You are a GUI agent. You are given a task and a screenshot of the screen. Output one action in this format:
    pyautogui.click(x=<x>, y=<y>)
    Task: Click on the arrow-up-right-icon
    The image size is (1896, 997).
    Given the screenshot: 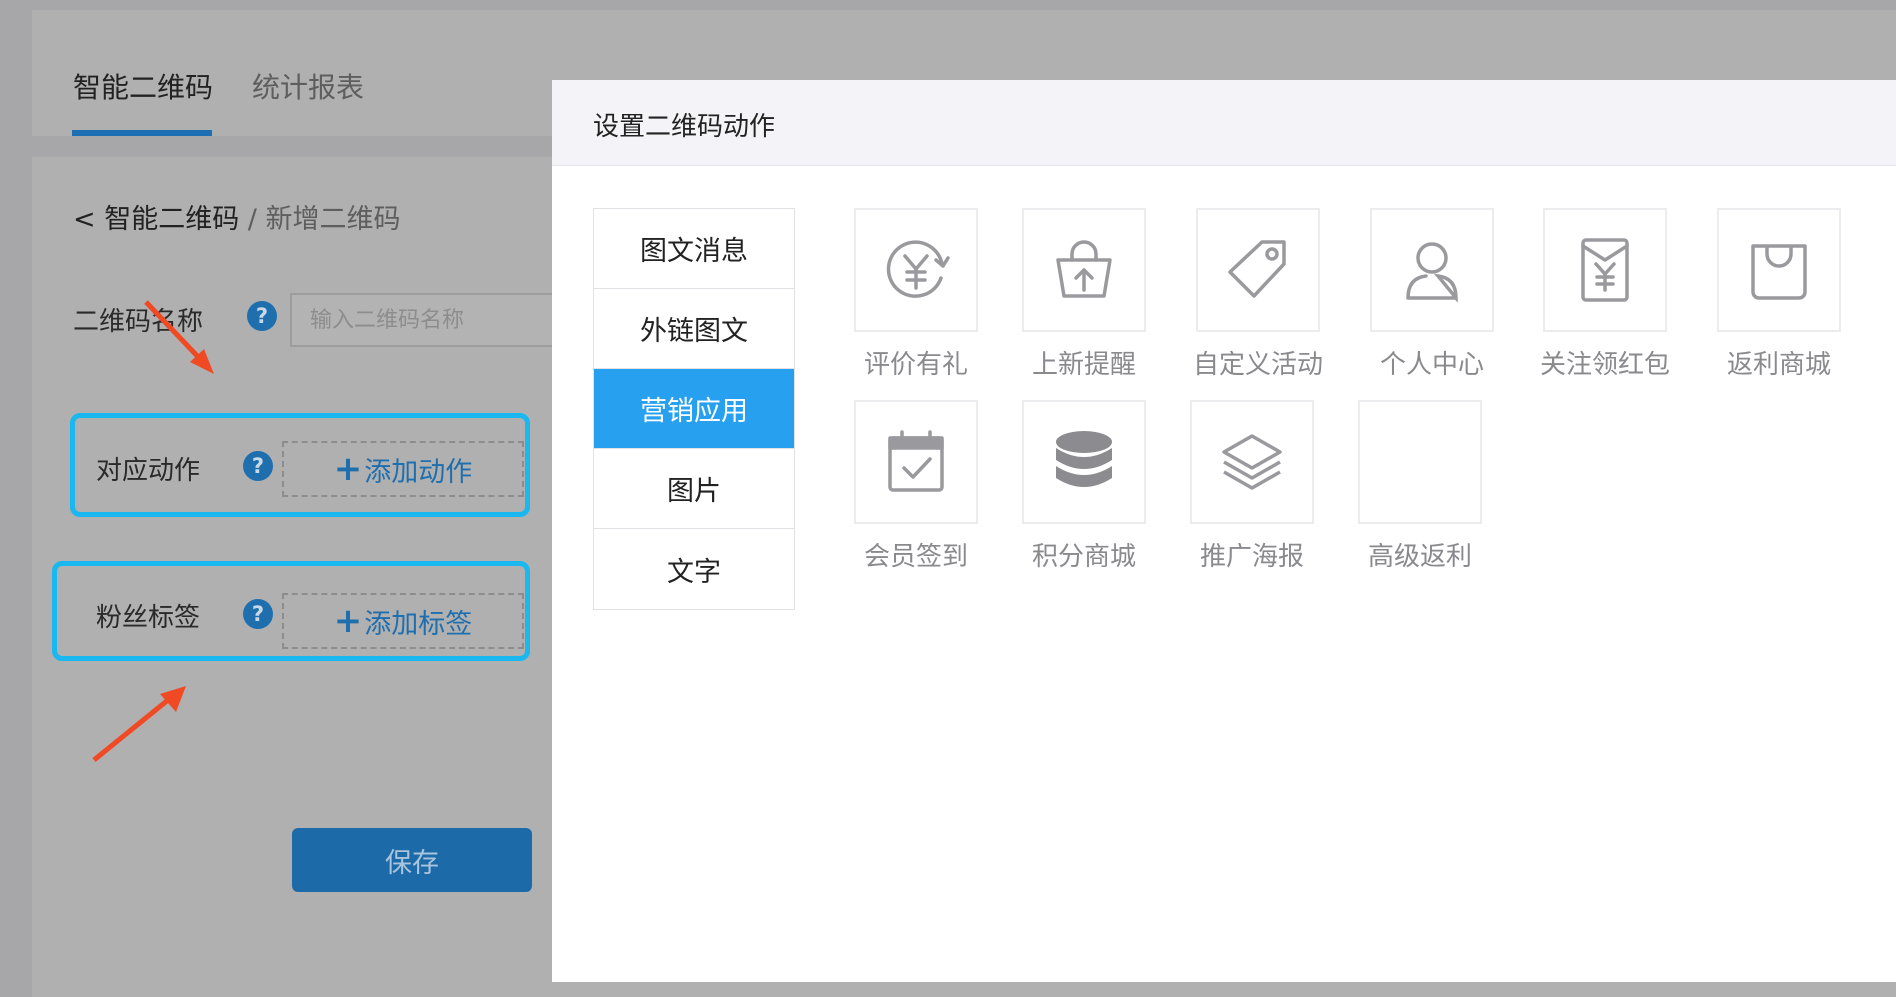 What is the action you would take?
    pyautogui.click(x=139, y=724)
    